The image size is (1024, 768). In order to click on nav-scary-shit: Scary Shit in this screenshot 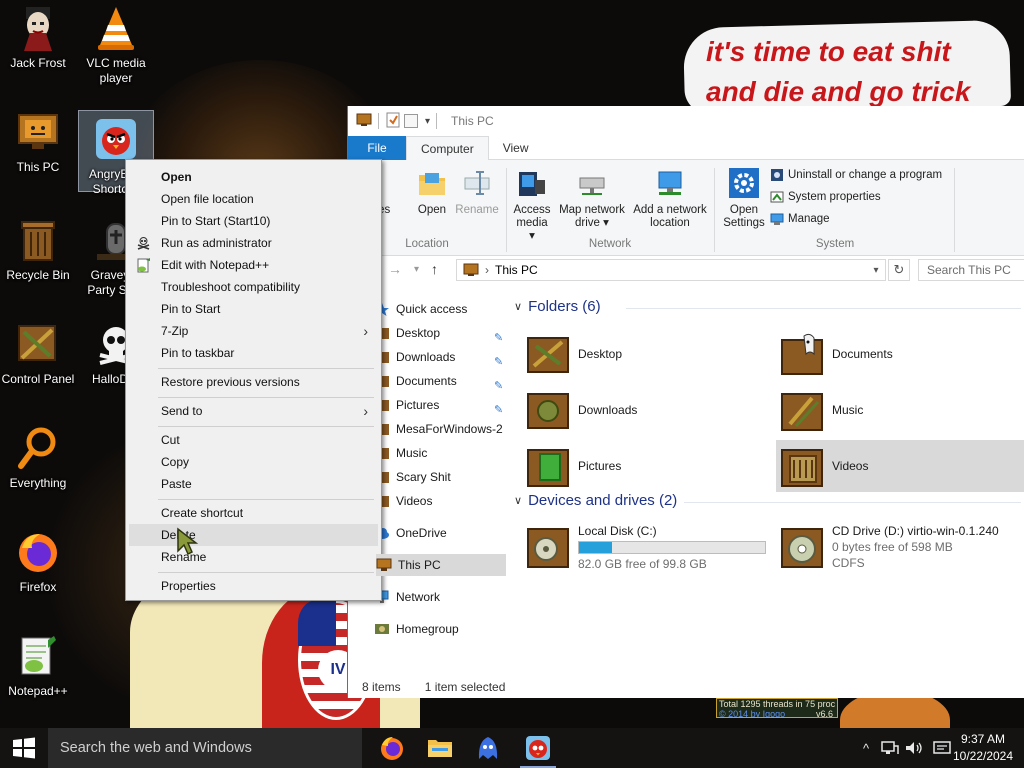, I will do `click(441, 477)`.